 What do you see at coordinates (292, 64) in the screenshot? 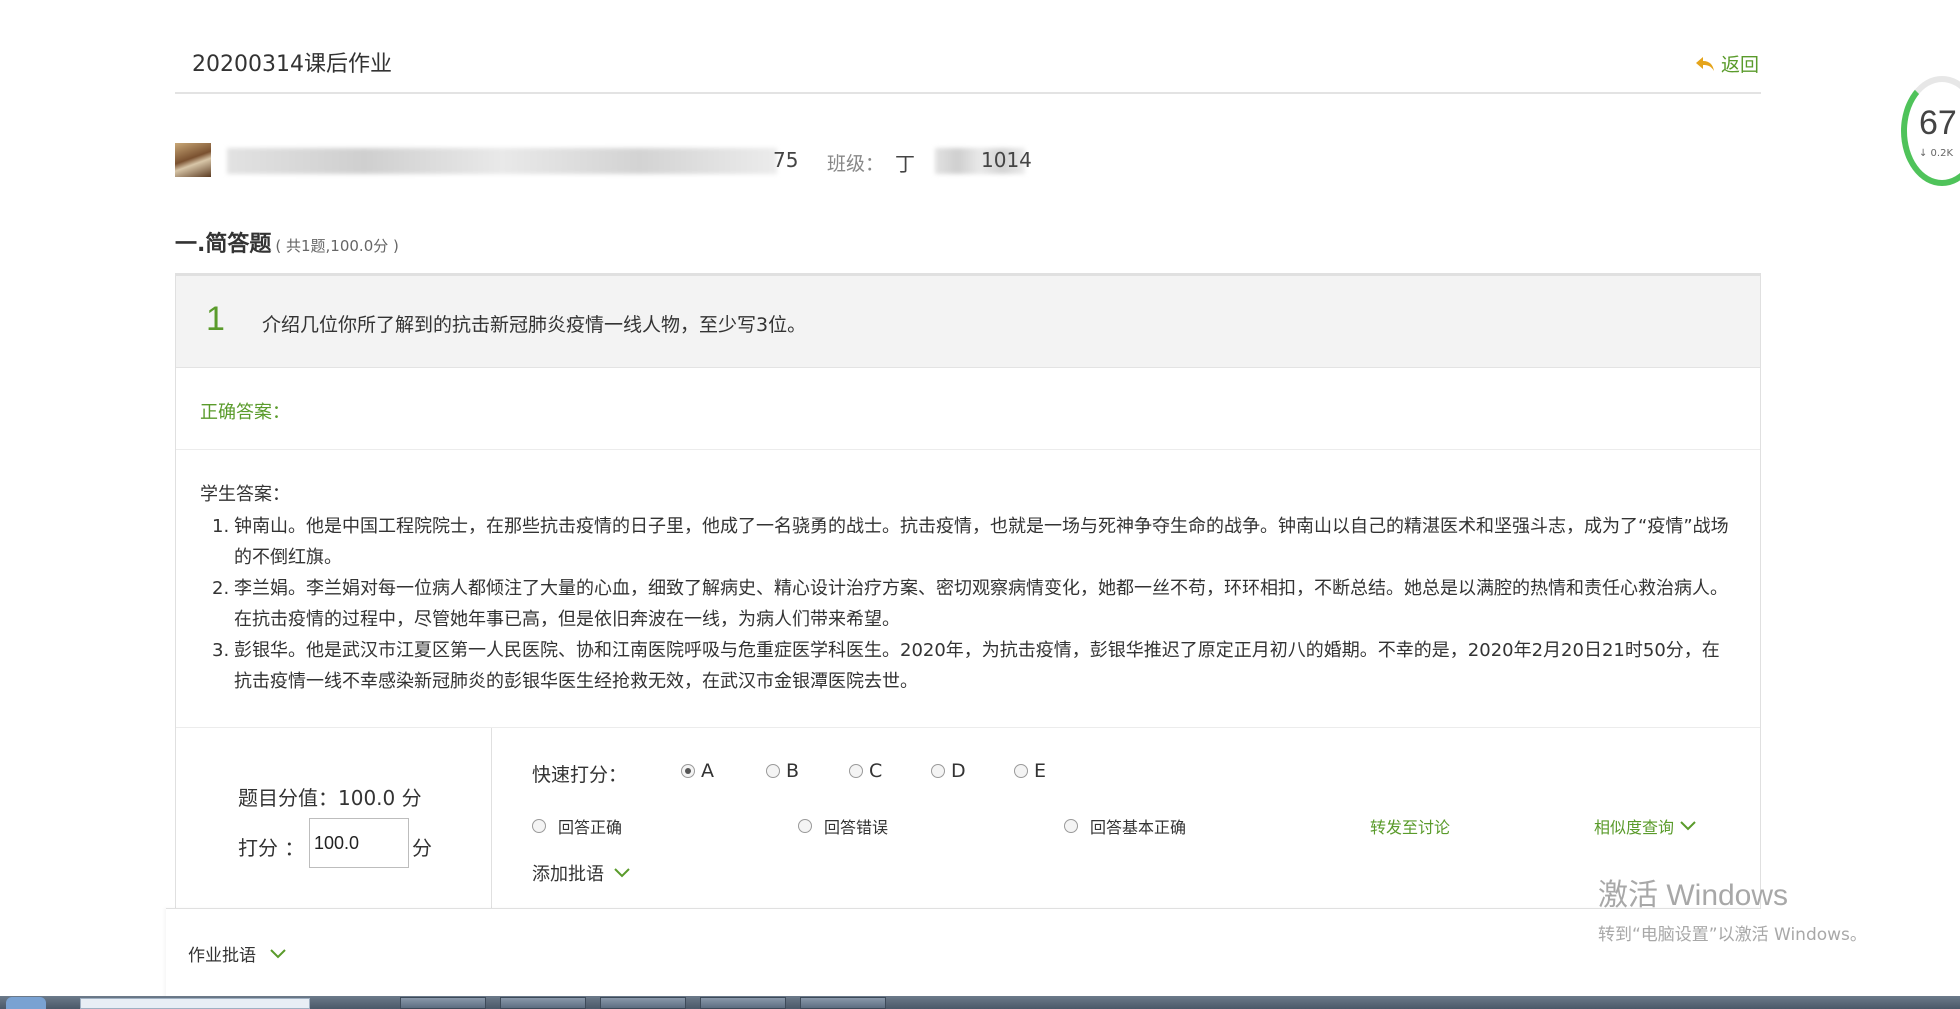
I see `page-title: 20200314课后作业` at bounding box center [292, 64].